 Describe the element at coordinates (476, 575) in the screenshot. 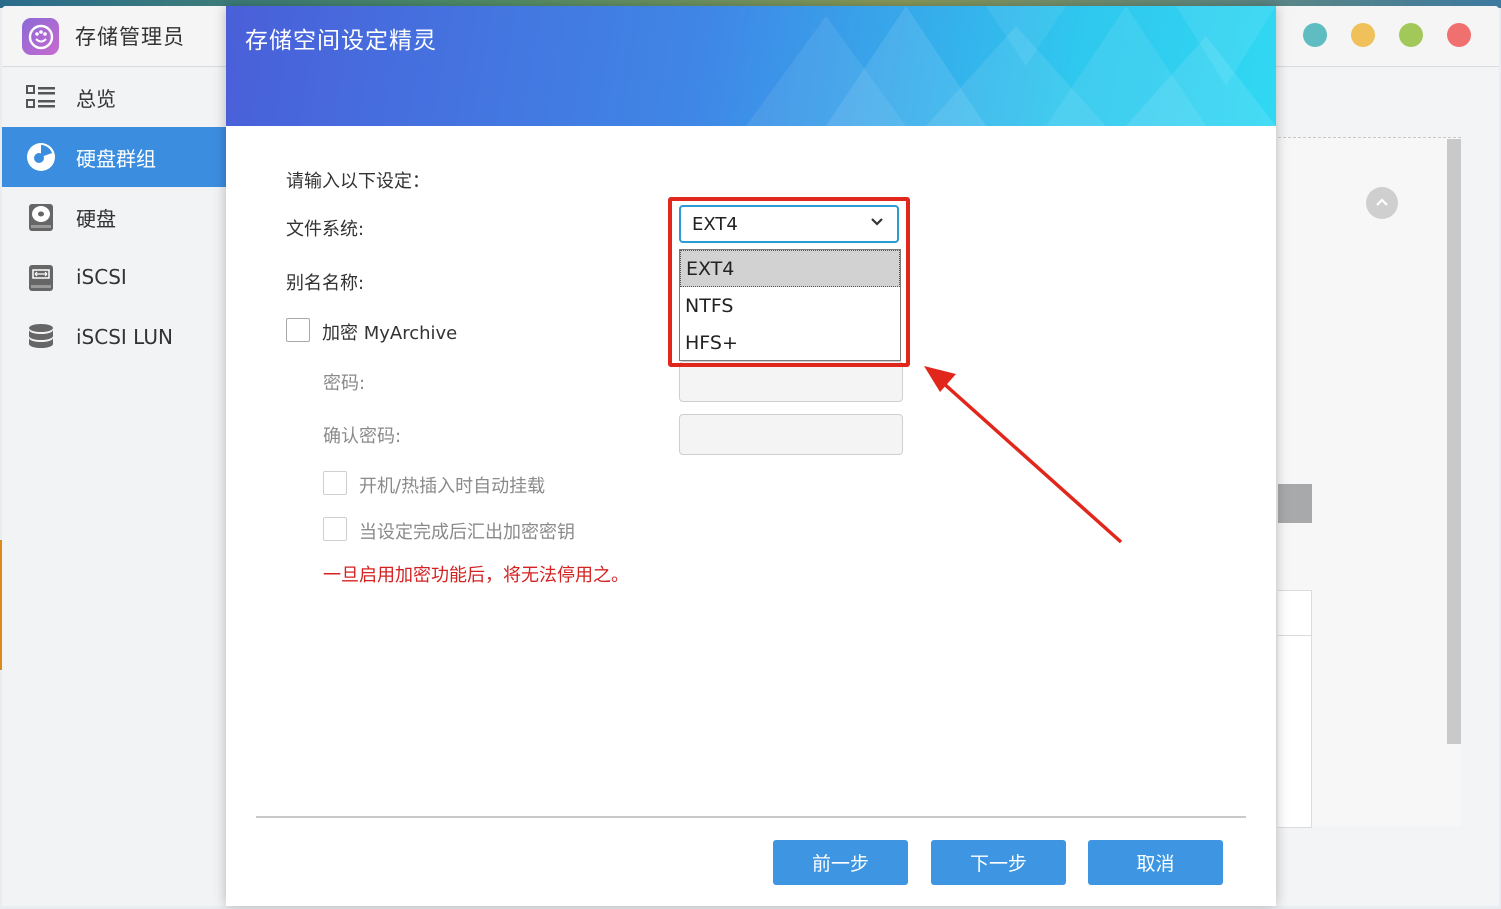

I see `encryption-warning: 一旦启用加密功能后，将无法停用之。` at that location.